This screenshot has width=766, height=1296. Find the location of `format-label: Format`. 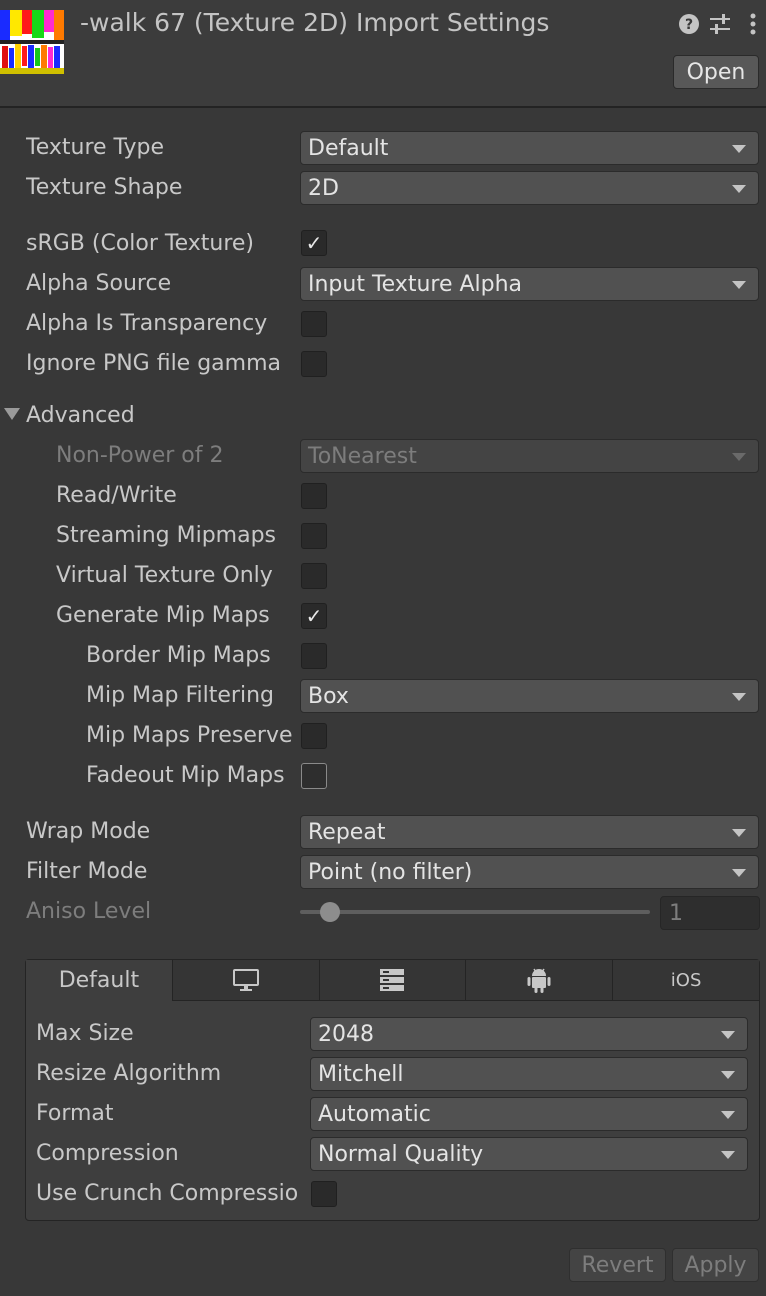

format-label: Format is located at coordinates (75, 1113).